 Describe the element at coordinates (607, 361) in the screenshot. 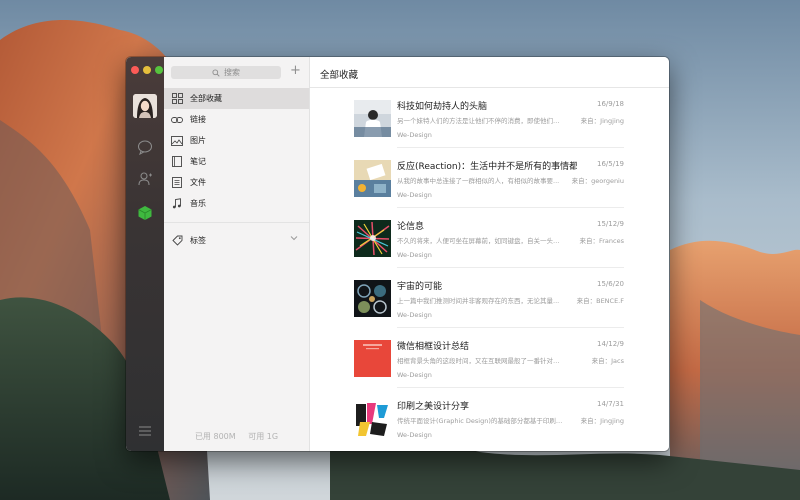

I see `article-author: 来自：Jacs` at that location.